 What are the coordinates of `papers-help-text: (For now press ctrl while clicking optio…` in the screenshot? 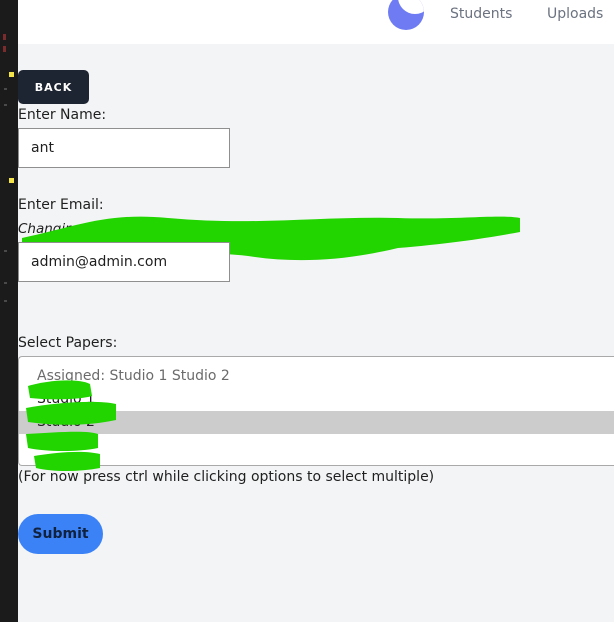 It's located at (226, 477).